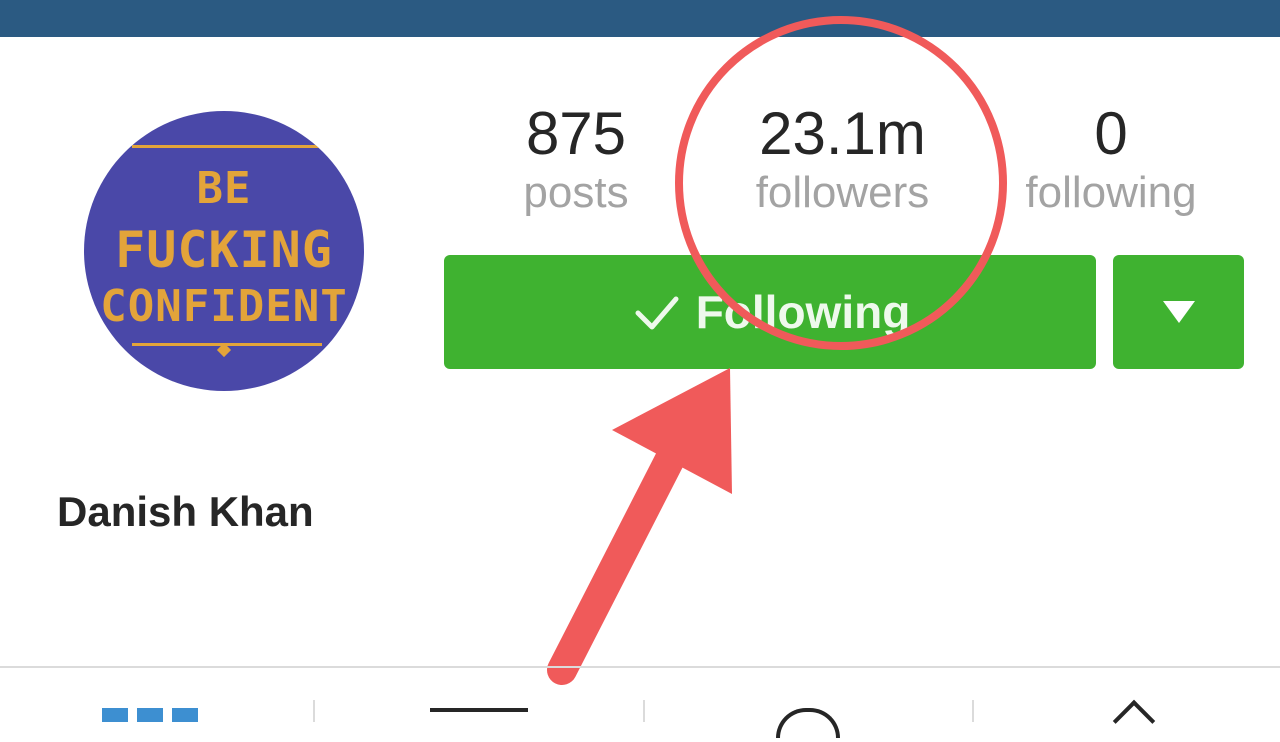 This screenshot has width=1280, height=742. I want to click on list-icon, so click(479, 710).